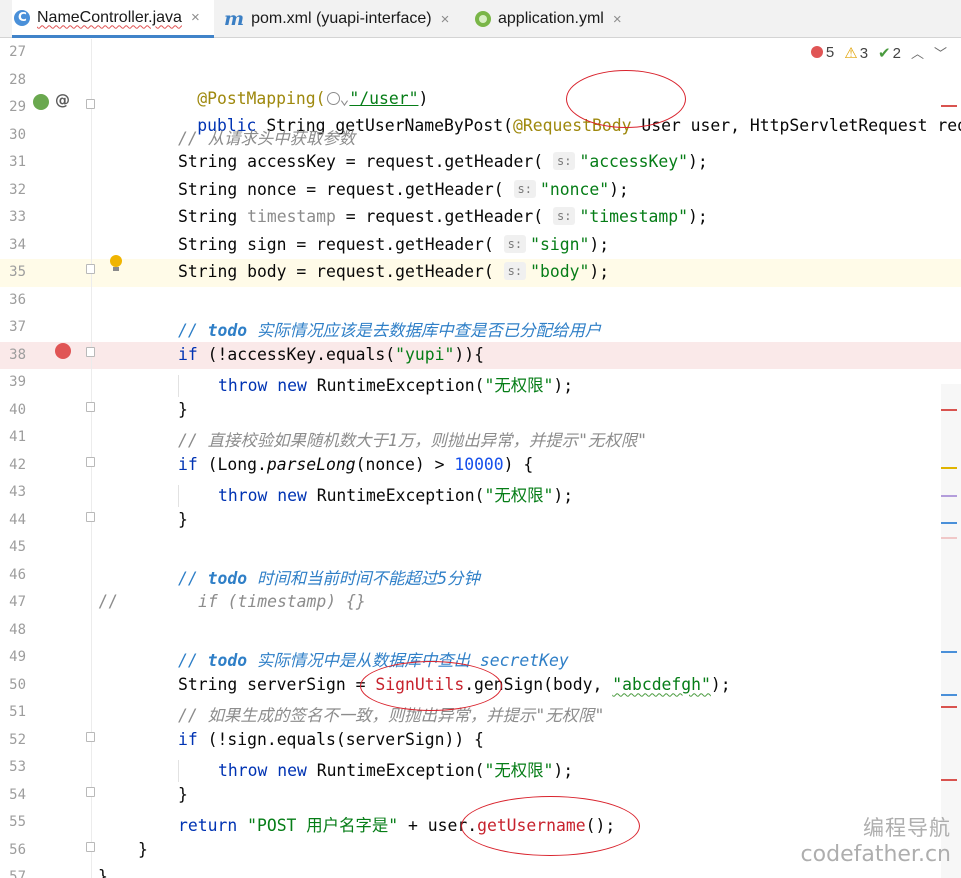  I want to click on tab-pom-xml: m pom.xml (yuapi-interface) ×, so click(336, 19).